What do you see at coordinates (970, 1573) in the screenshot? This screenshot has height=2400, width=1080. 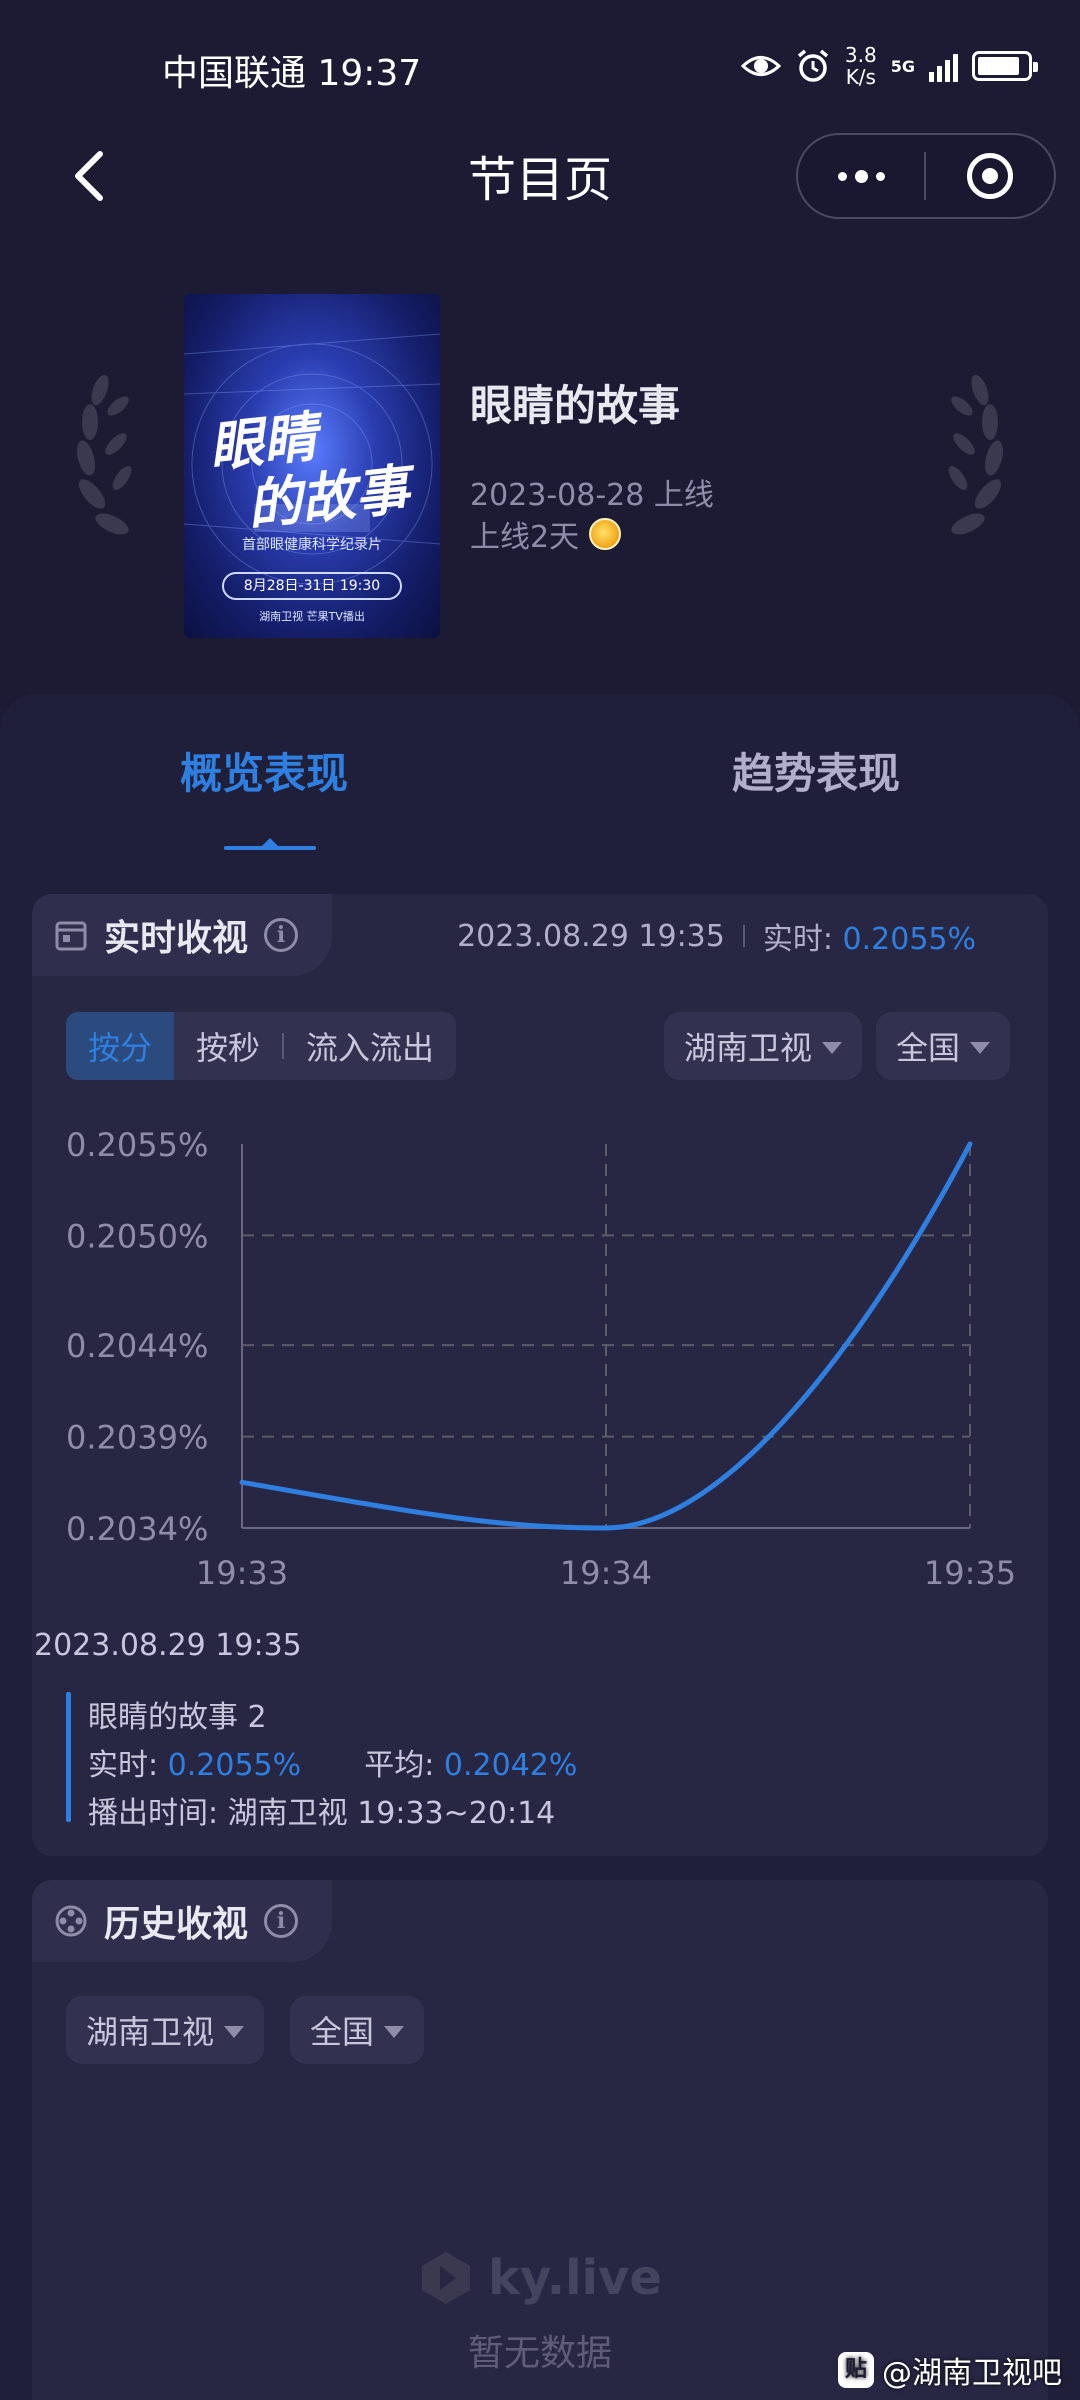 I see `x-tick-label: 19:35` at bounding box center [970, 1573].